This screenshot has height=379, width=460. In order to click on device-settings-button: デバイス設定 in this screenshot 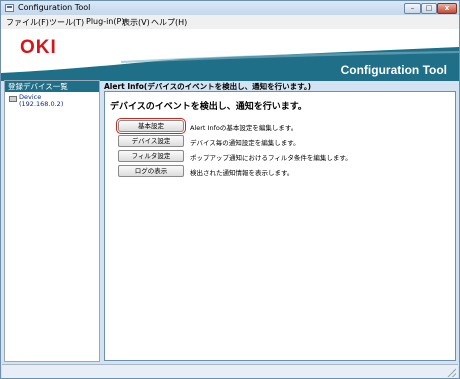, I will do `click(151, 141)`.